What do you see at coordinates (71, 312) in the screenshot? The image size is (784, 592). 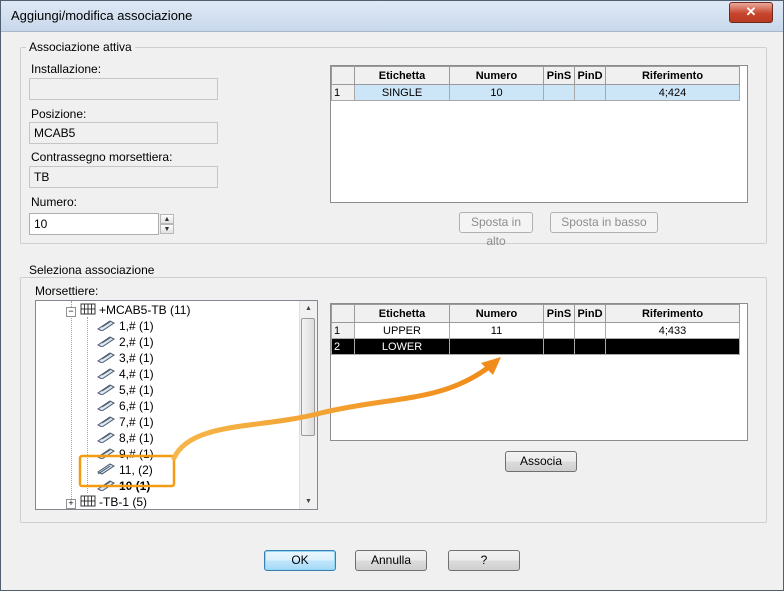 I see `collapse-icon: −` at bounding box center [71, 312].